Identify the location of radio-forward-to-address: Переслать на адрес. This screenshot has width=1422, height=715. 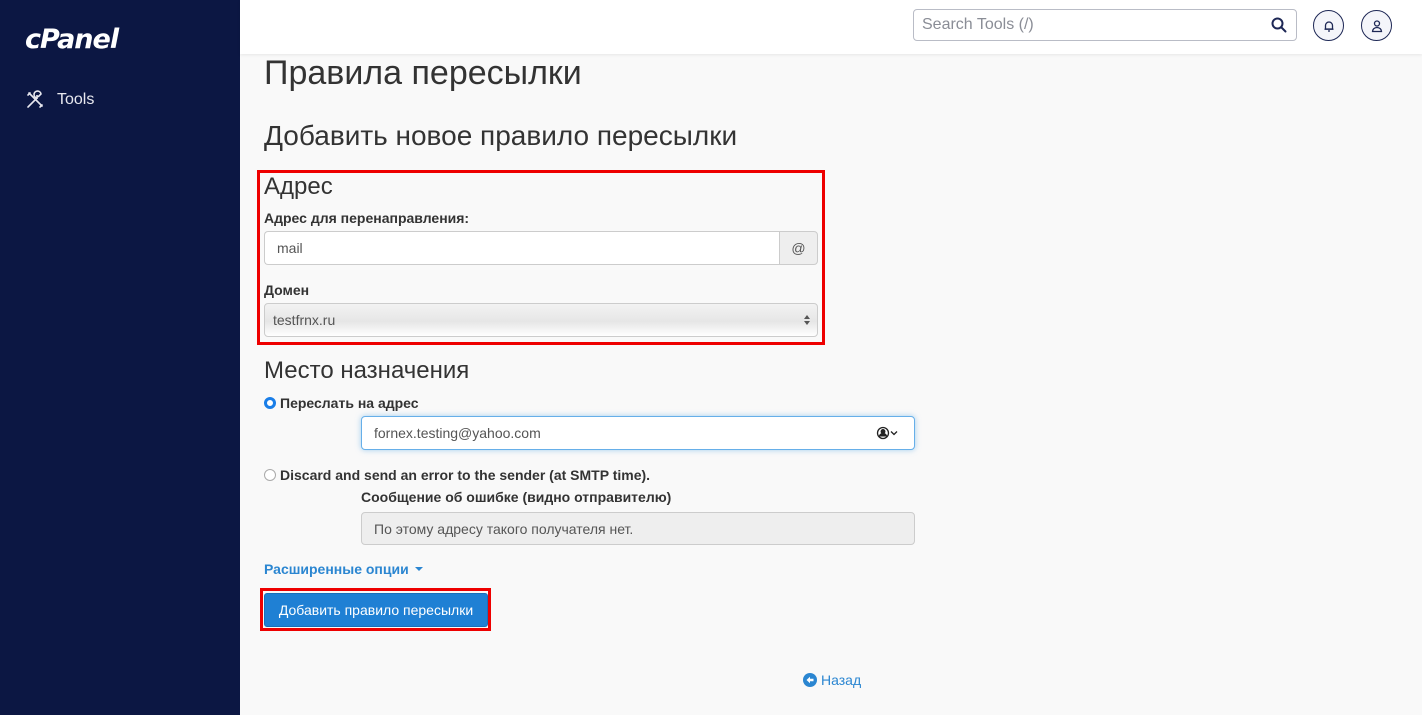
(341, 403).